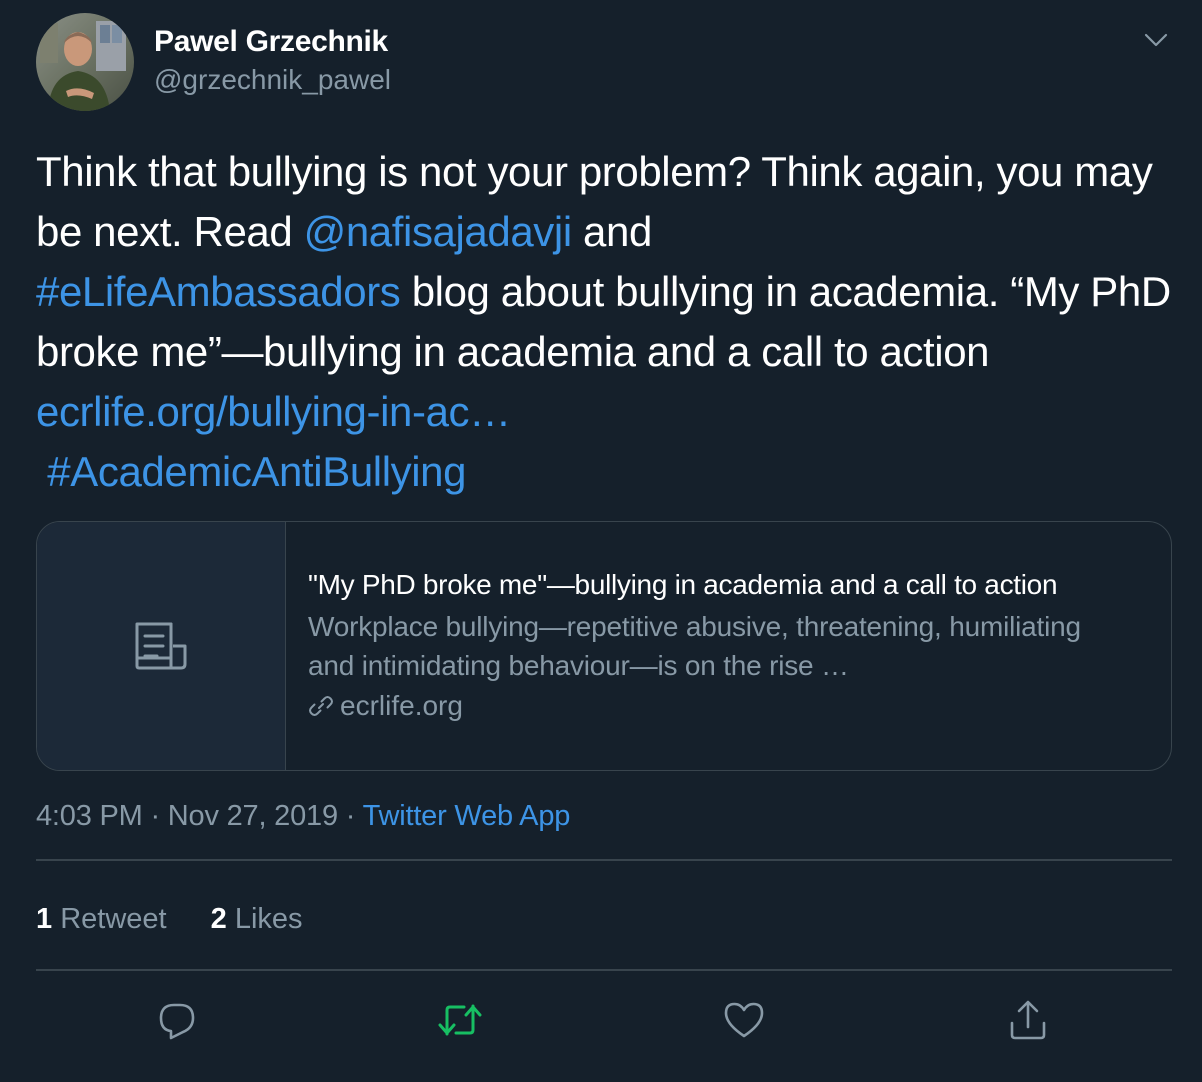 This screenshot has height=1082, width=1202. What do you see at coordinates (460, 1020) in the screenshot?
I see `retweet-icon` at bounding box center [460, 1020].